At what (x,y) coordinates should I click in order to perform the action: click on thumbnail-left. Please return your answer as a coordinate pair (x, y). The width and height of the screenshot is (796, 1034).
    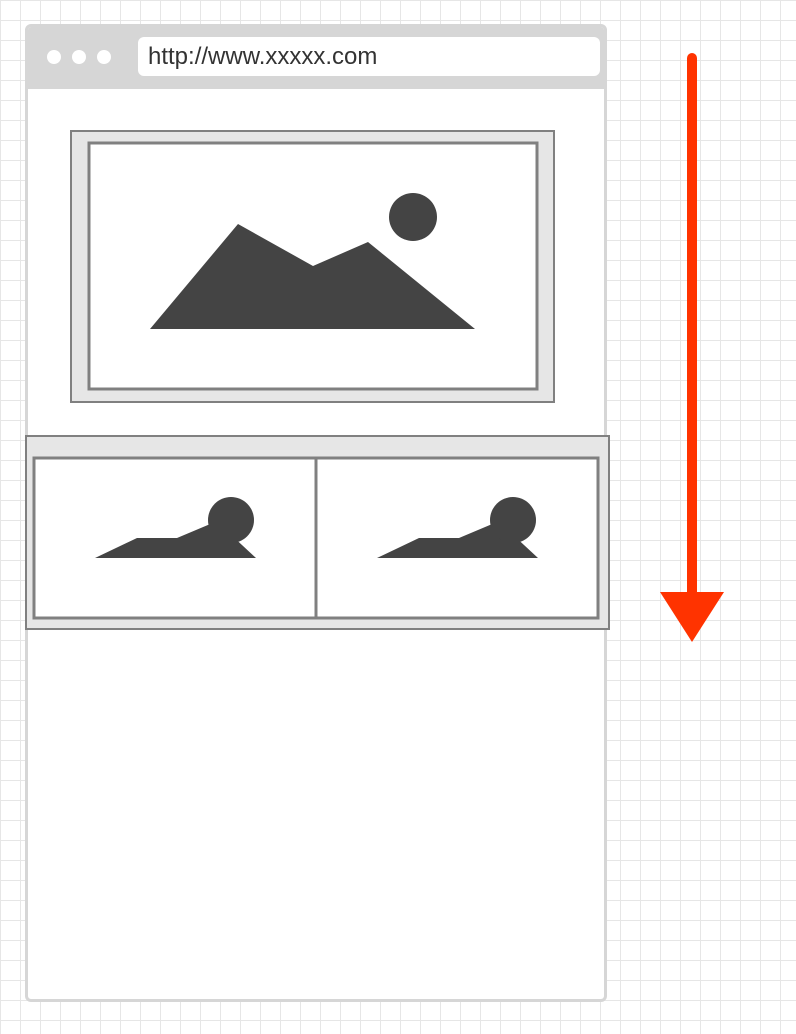
    Looking at the image, I should click on (175, 538).